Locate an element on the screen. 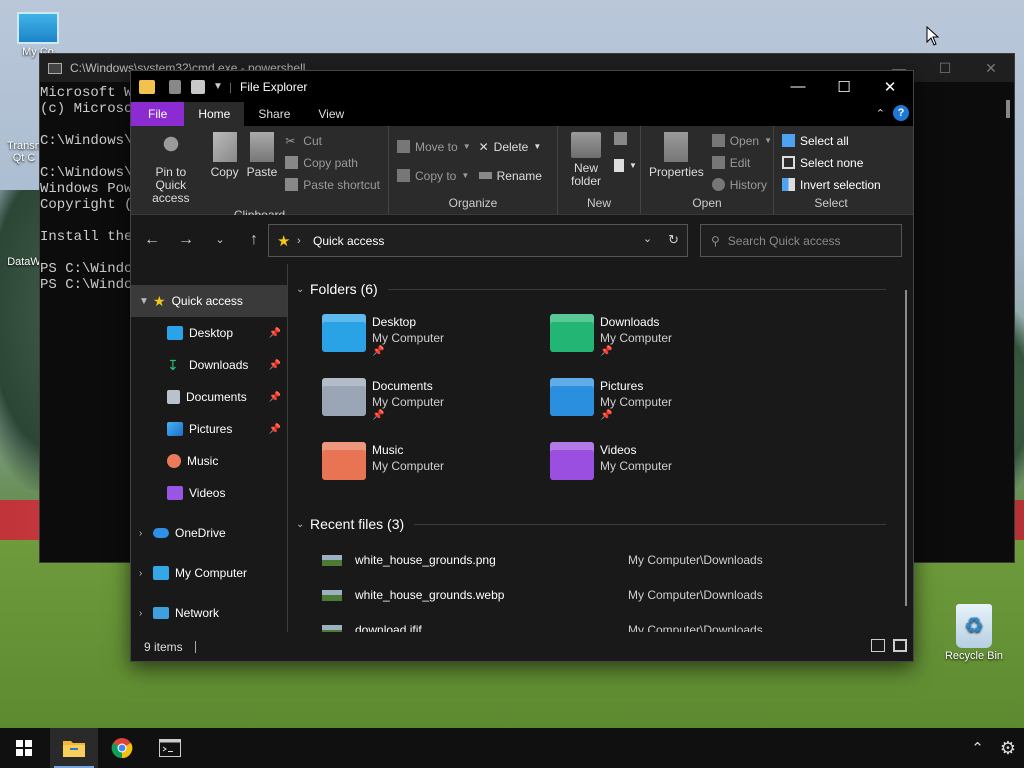 The width and height of the screenshot is (1024, 768). minimize-button: — is located at coordinates (798, 86).